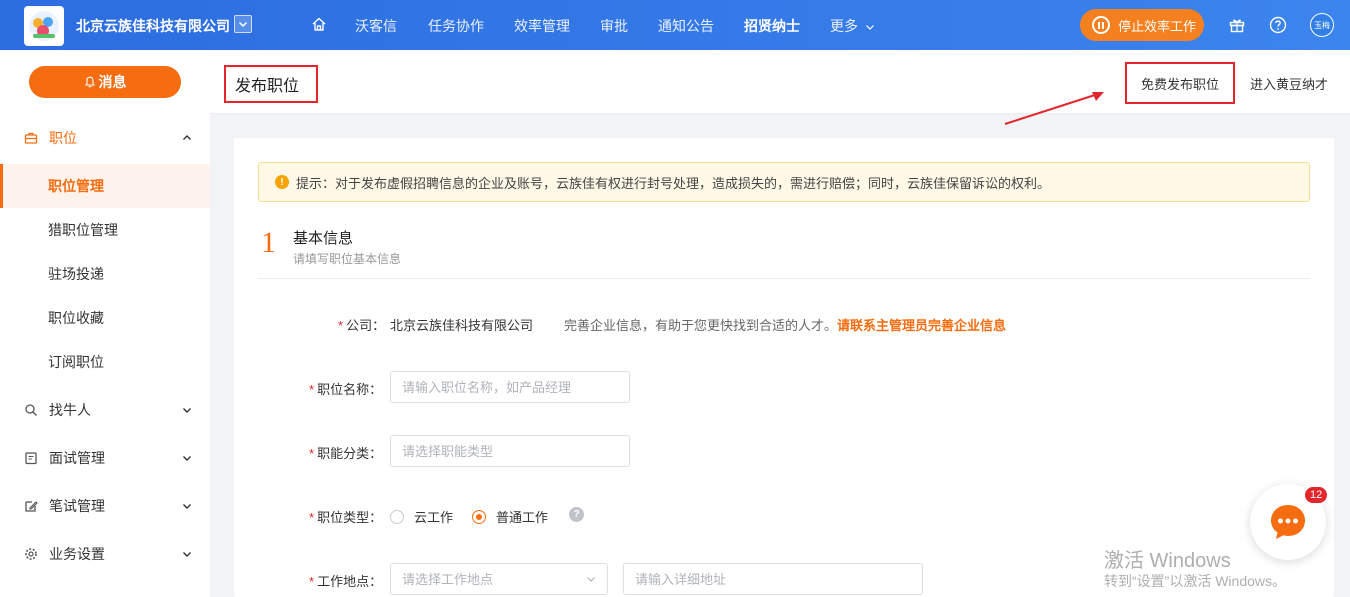  Describe the element at coordinates (686, 26) in the screenshot. I see `nav-notice: 通知公告` at that location.